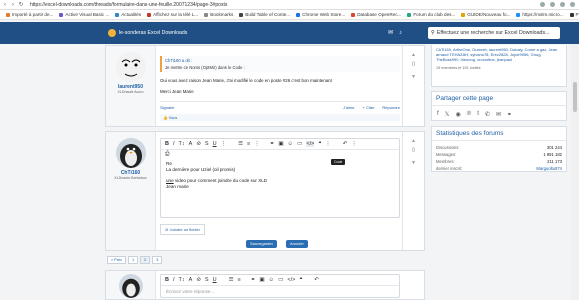 This screenshot has width=579, height=300. I want to click on page-2-button: 2, so click(145, 260).